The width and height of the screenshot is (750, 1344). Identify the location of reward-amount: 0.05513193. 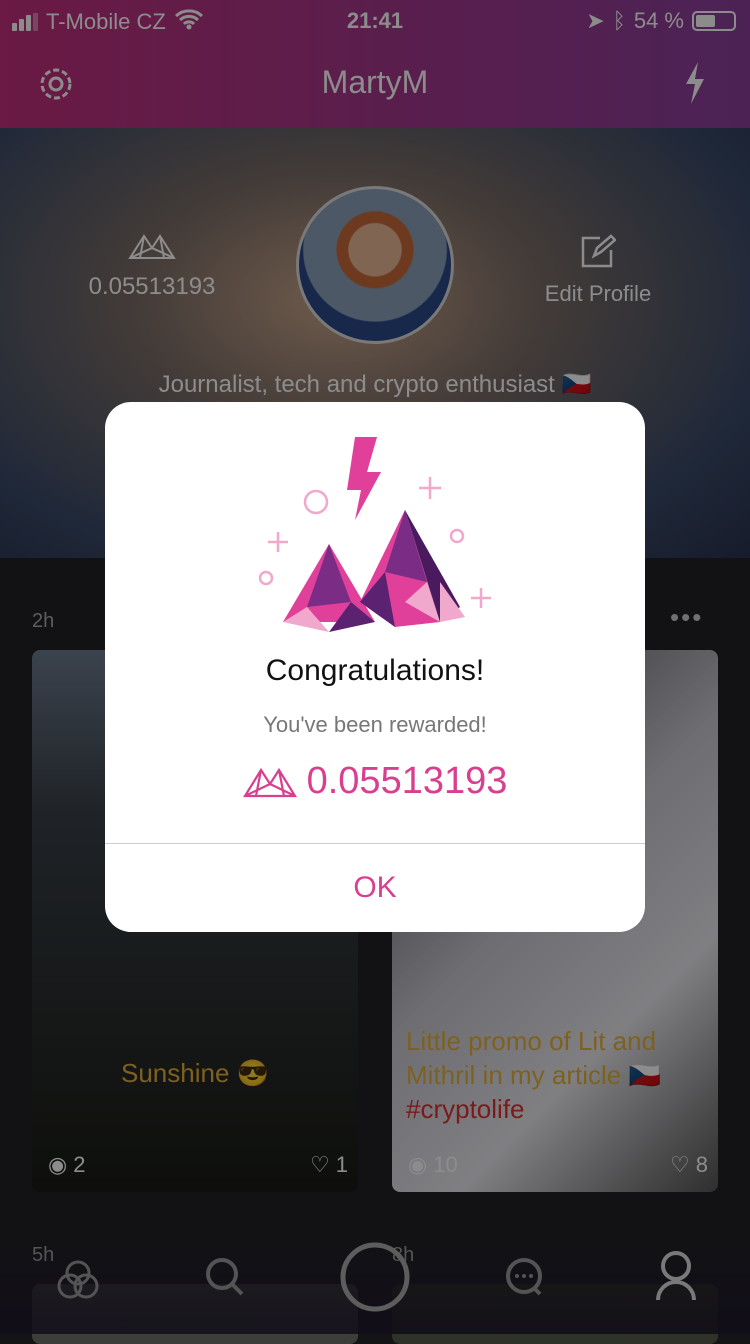
(375, 781).